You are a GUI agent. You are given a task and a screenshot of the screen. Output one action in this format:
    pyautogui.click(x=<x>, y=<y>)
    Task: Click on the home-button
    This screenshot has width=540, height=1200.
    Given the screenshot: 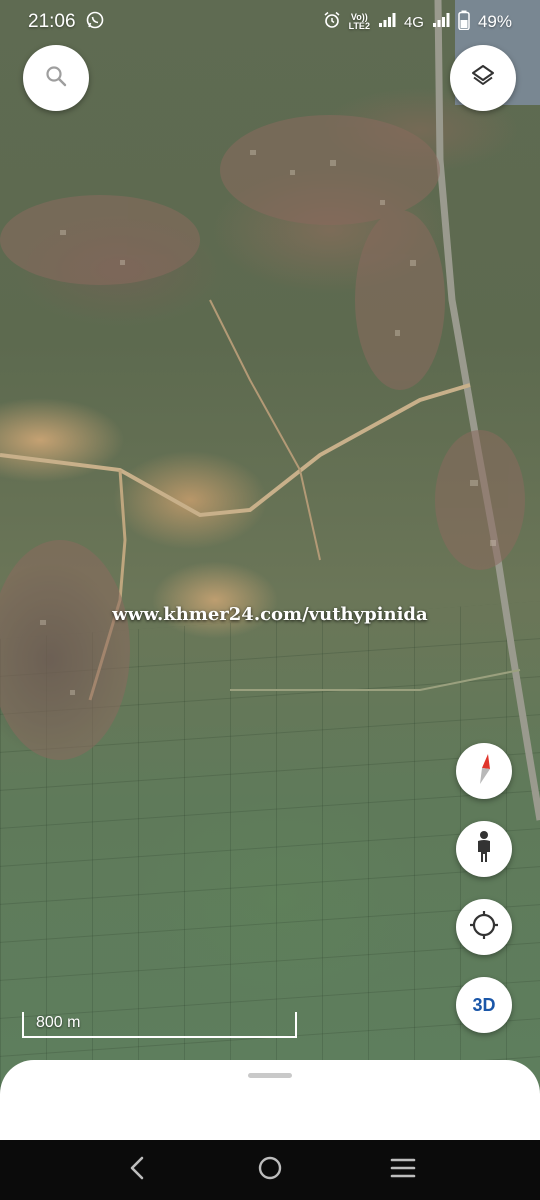 What is the action you would take?
    pyautogui.click(x=270, y=1170)
    